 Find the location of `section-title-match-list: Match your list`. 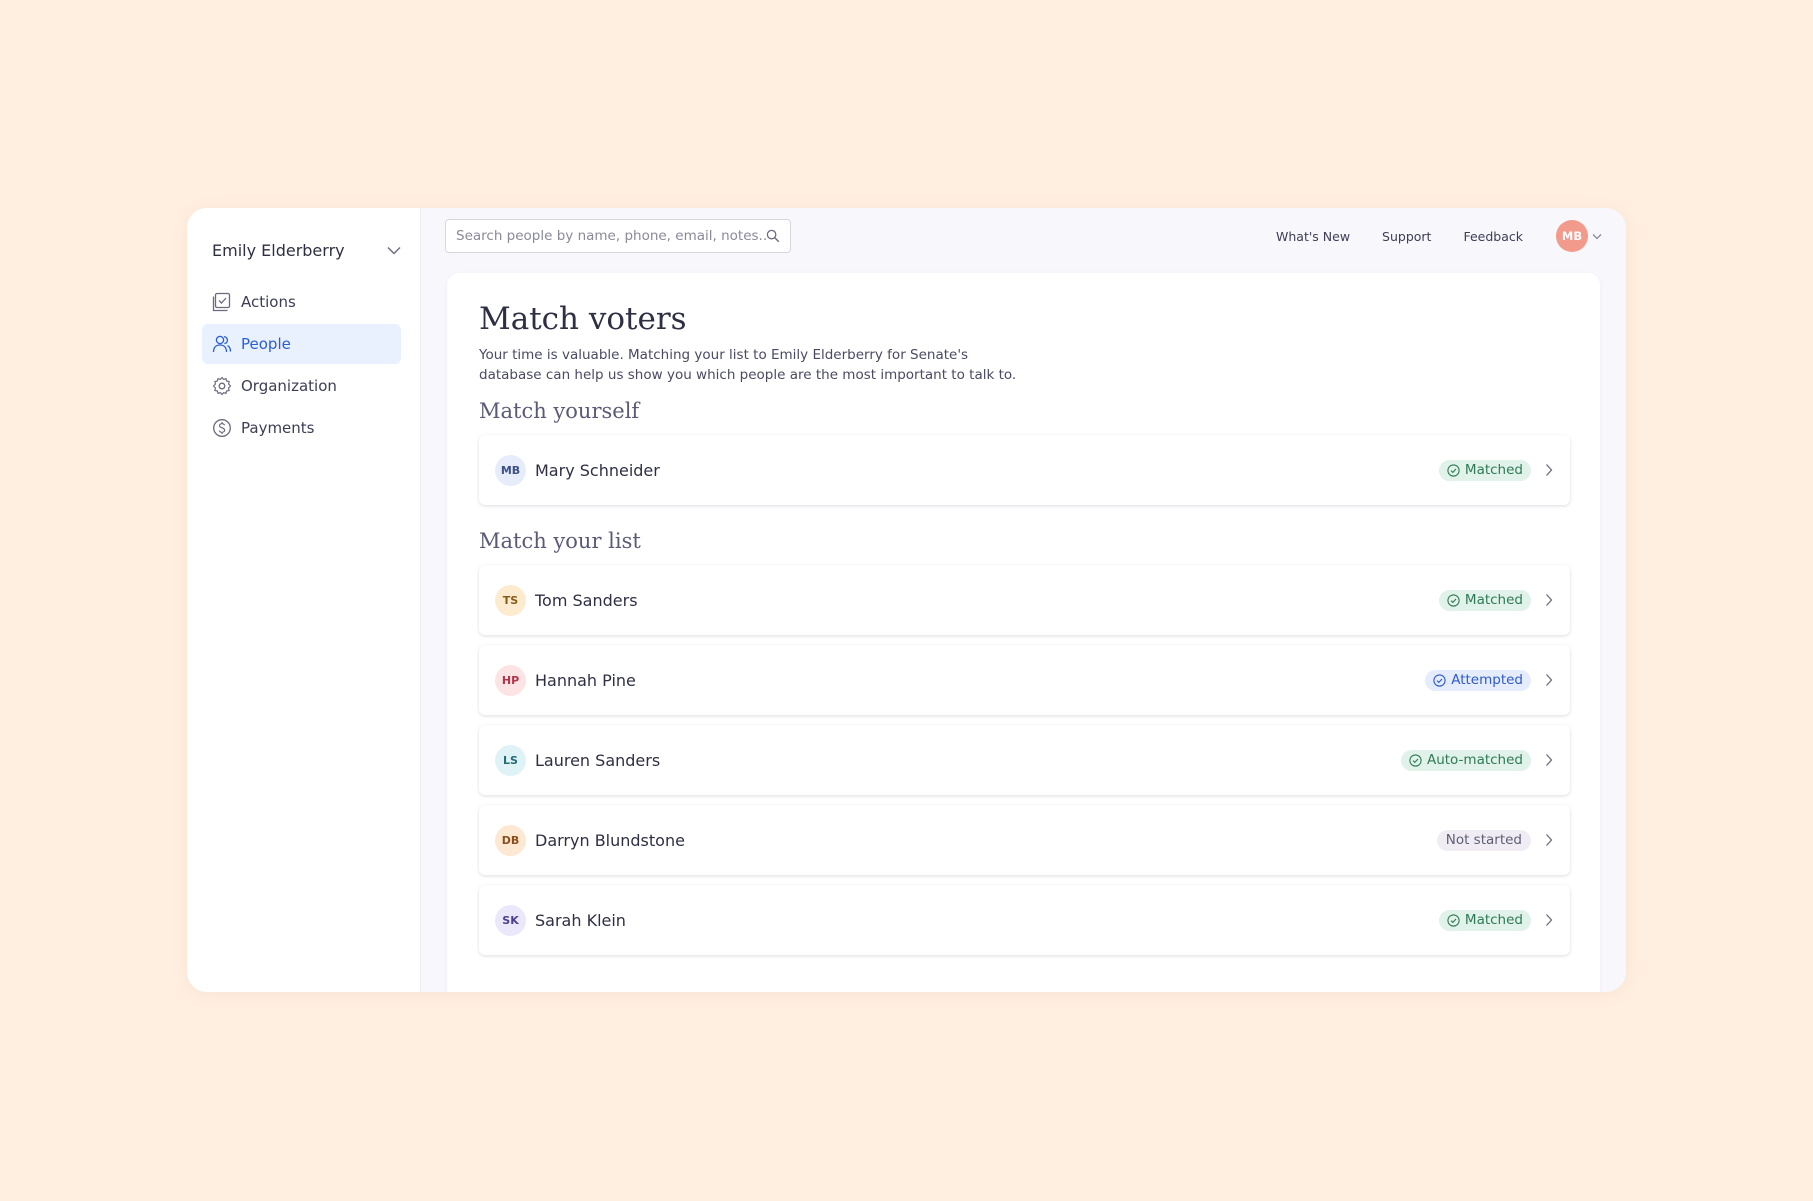

section-title-match-list: Match your list is located at coordinates (560, 541).